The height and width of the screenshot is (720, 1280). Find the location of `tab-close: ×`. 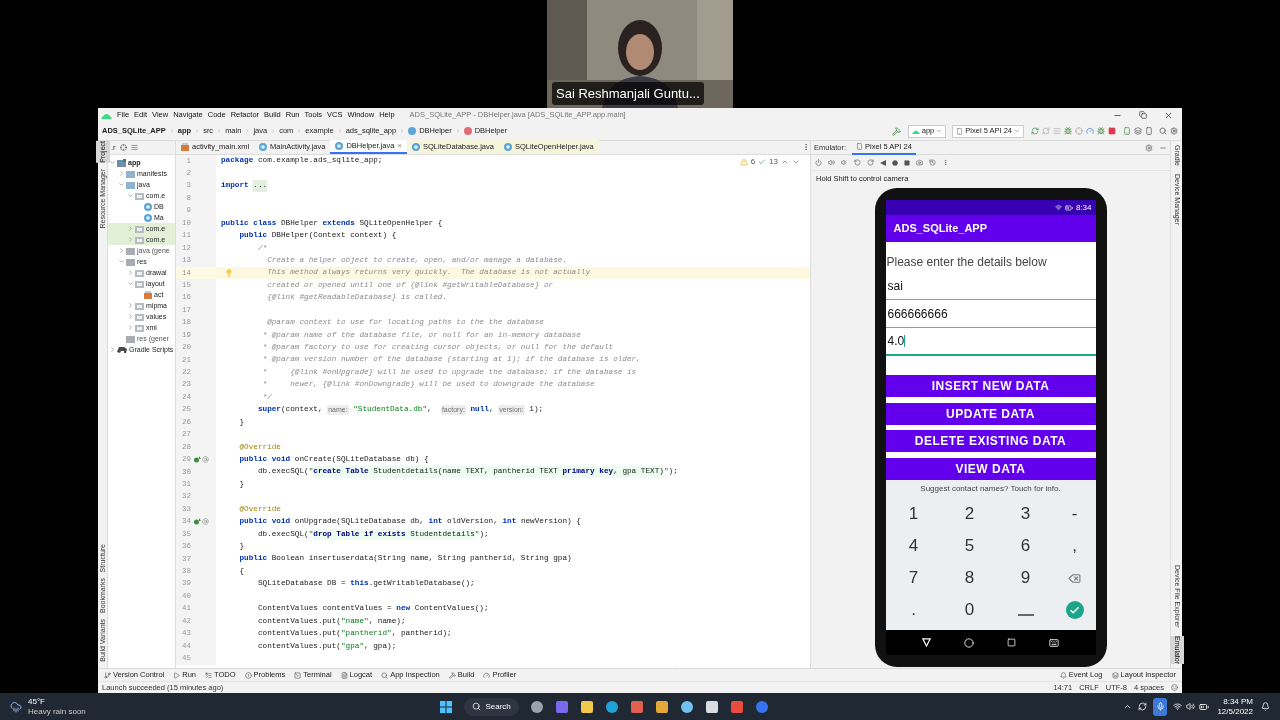

tab-close: × is located at coordinates (400, 146).